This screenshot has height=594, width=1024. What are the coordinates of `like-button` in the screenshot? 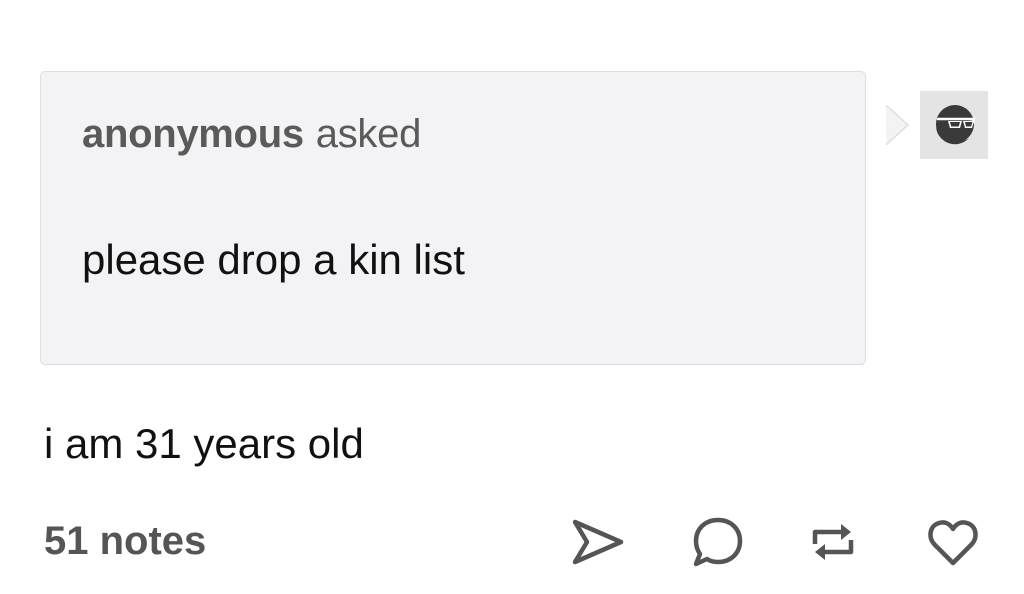 It's located at (953, 542).